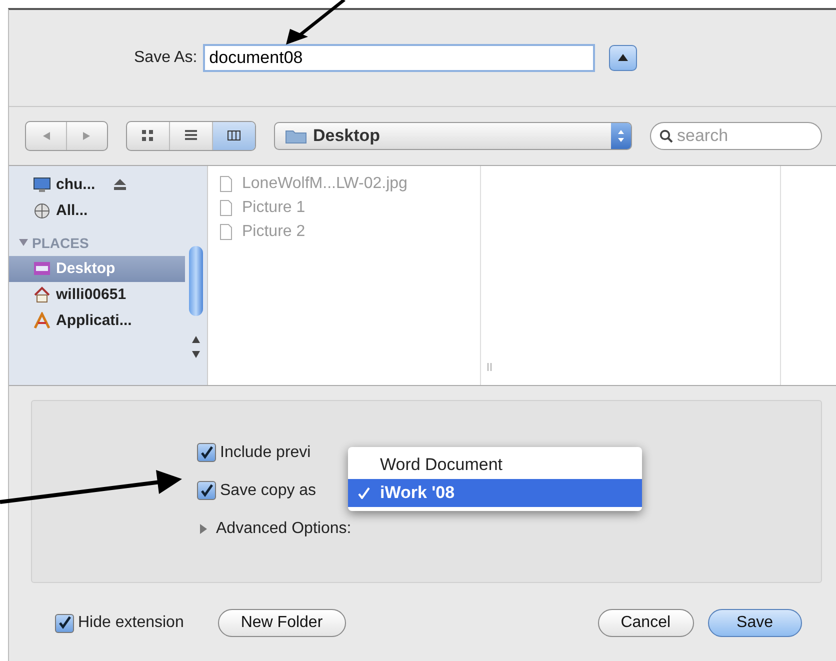 The image size is (836, 661). Describe the element at coordinates (60, 242) in the screenshot. I see `section-label: PLACES` at that location.